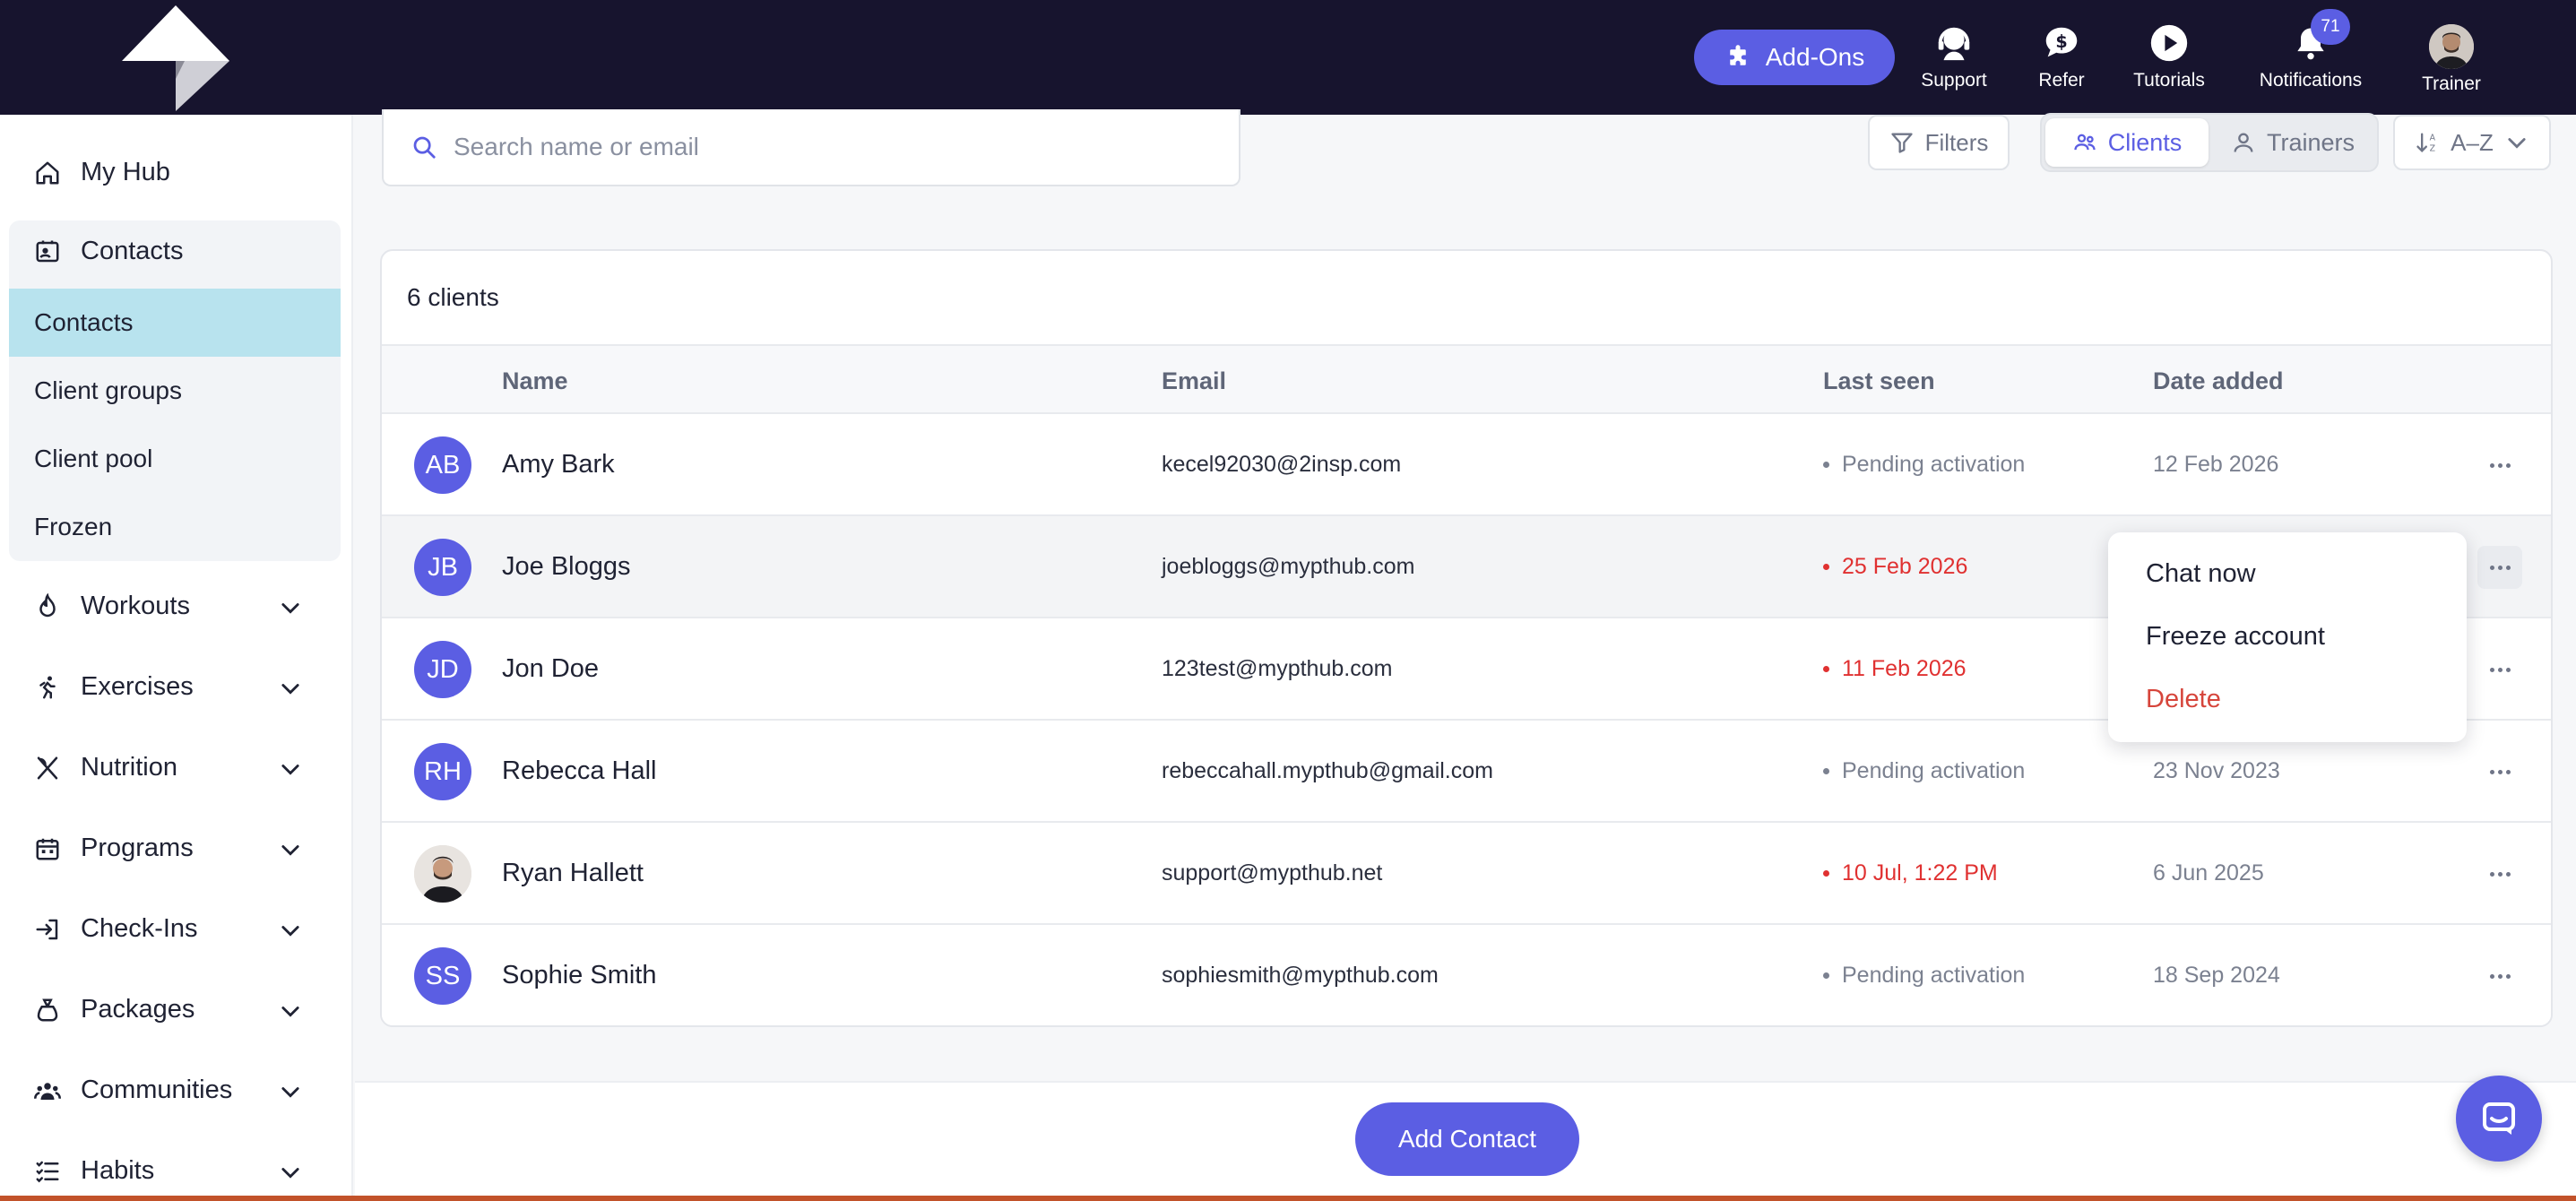 The width and height of the screenshot is (2576, 1201). Describe the element at coordinates (47, 604) in the screenshot. I see `flame-icon` at that location.